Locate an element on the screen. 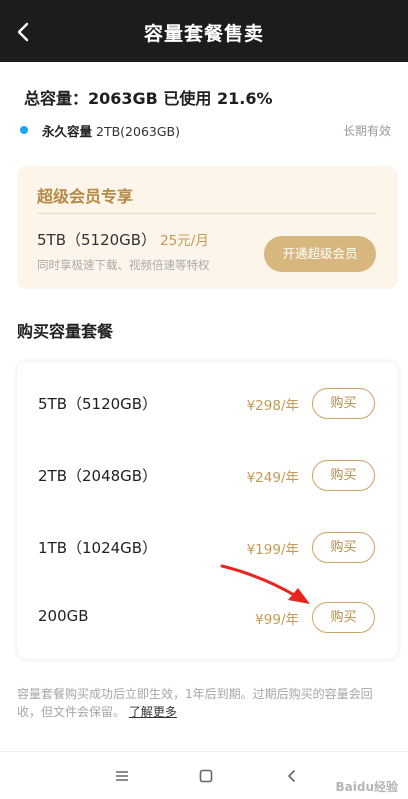  section-title: 购买容量套餐 is located at coordinates (65, 331).